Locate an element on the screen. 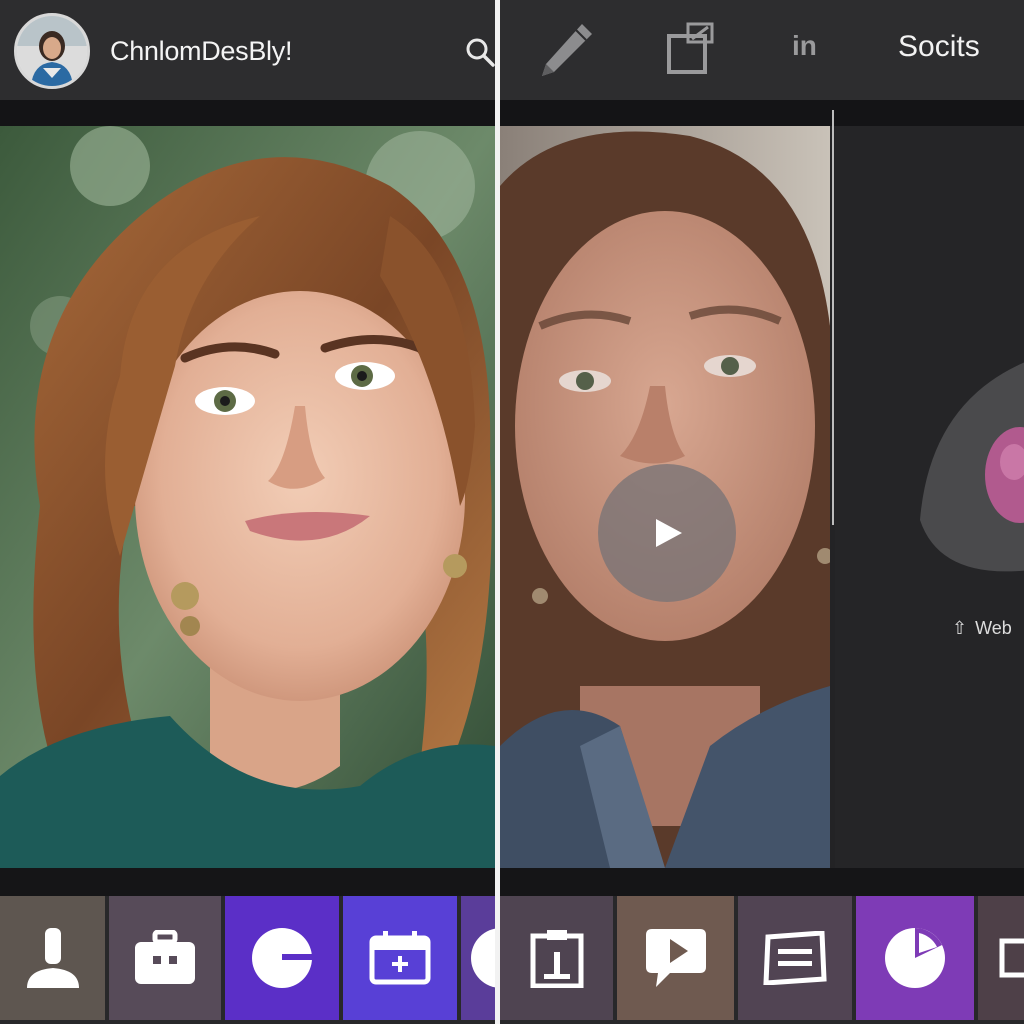 This screenshot has height=1024, width=1024. tab-analytics is located at coordinates (915, 958).